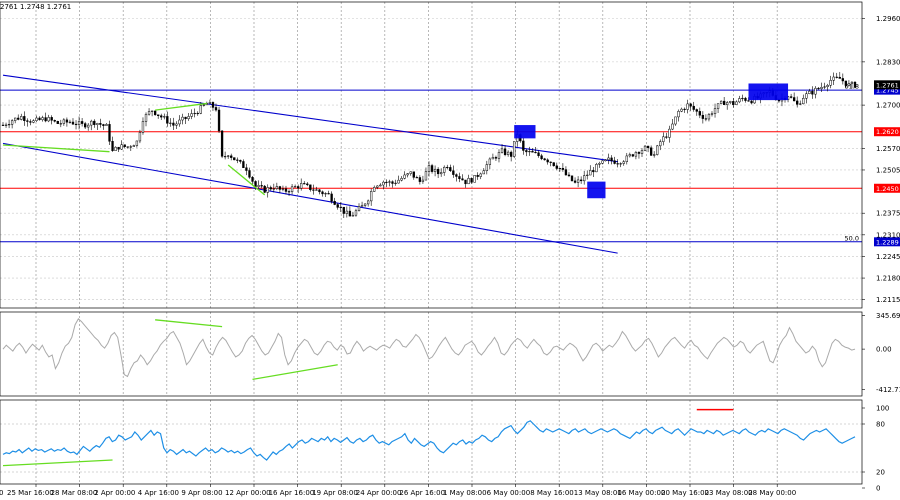 This screenshot has height=500, width=900. I want to click on time-axis-label: 28 May 00:00, so click(772, 493).